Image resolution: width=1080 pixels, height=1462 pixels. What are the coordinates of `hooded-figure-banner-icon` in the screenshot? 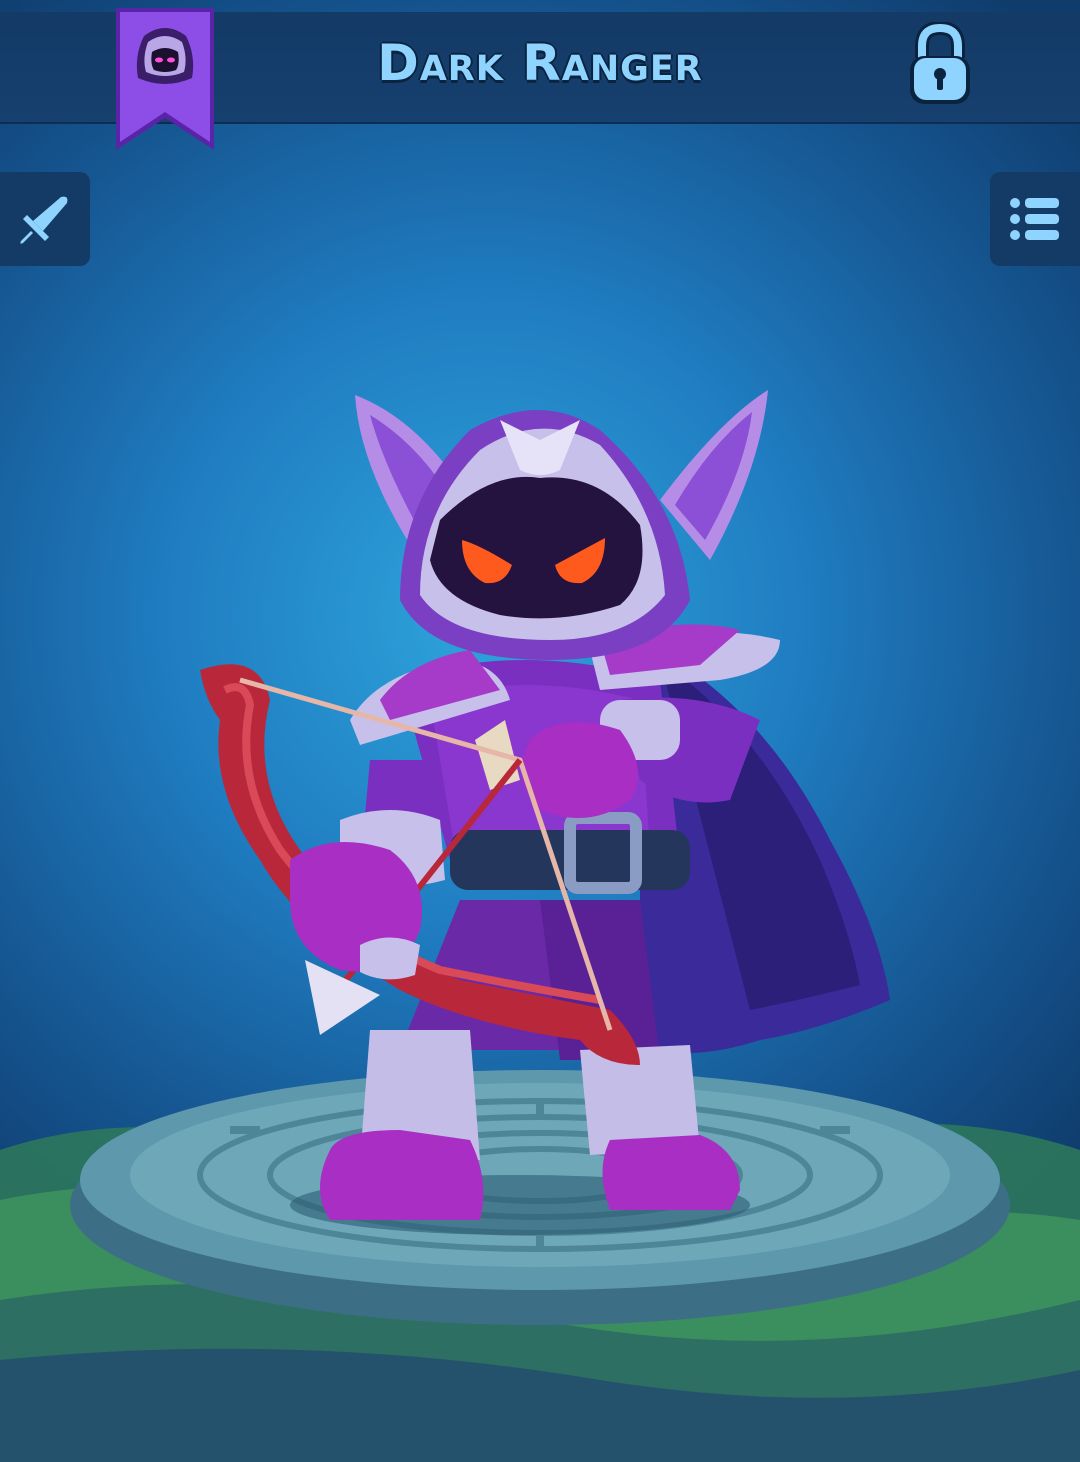 It's located at (165, 79).